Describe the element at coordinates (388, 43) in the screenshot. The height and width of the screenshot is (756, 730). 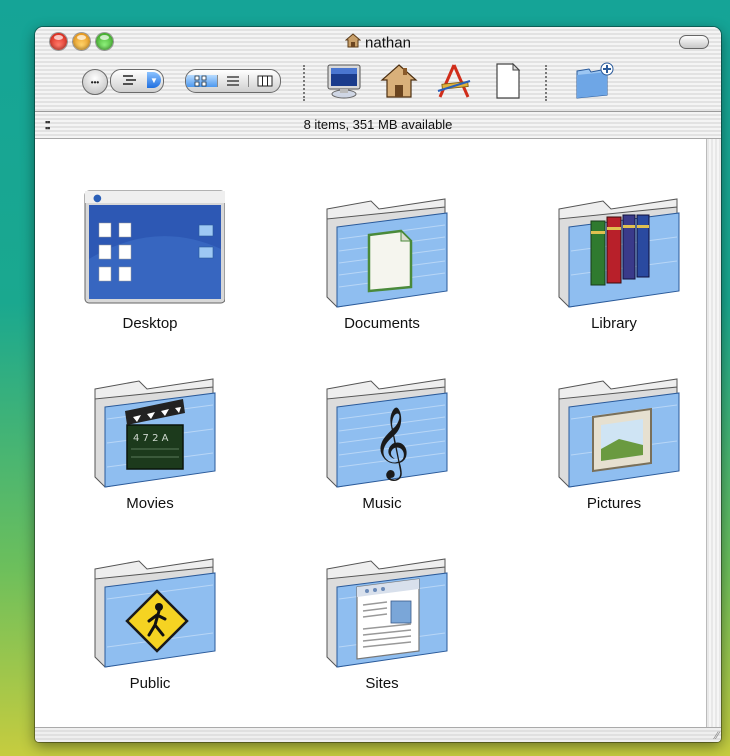
I see `window-title-text: nathan` at that location.